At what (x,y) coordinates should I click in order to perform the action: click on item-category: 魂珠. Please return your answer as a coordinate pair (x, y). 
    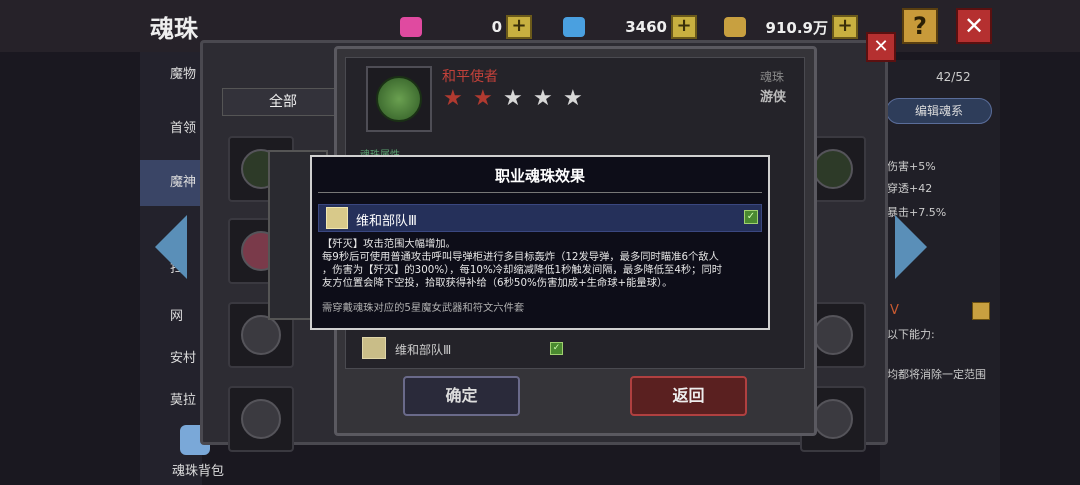
    Looking at the image, I should click on (772, 77).